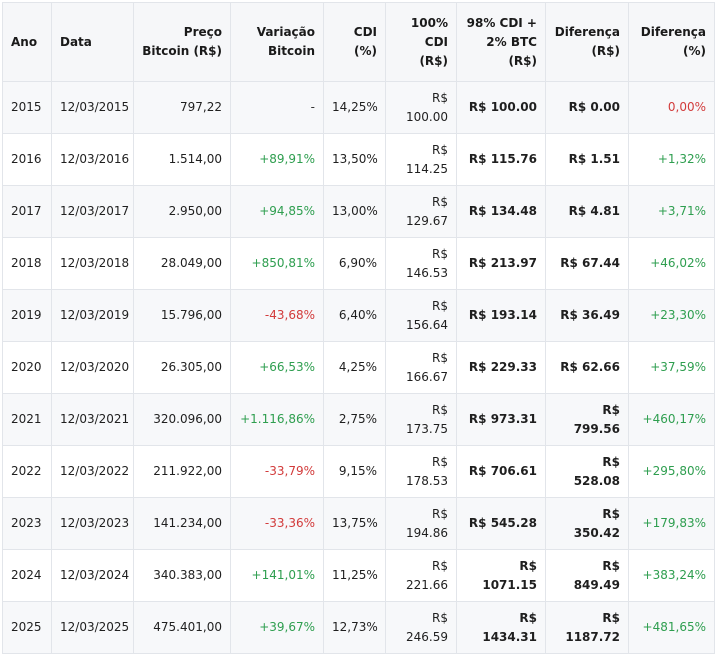 The height and width of the screenshot is (658, 716). What do you see at coordinates (27, 419) in the screenshot?
I see `cell-ano: 2021` at bounding box center [27, 419].